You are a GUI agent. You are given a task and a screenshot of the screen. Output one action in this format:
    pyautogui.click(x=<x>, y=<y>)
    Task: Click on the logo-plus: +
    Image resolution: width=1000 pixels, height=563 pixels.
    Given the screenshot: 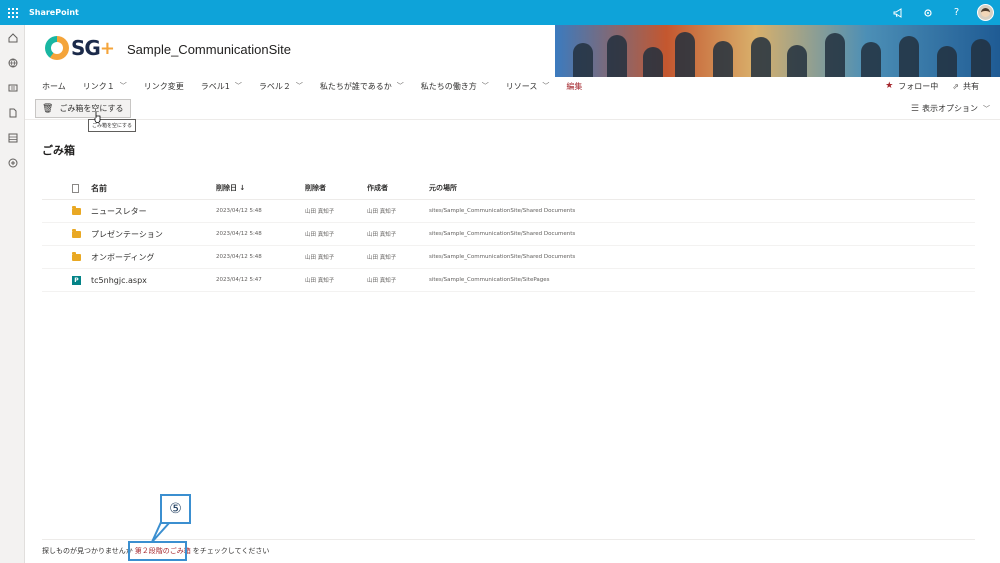 What is the action you would take?
    pyautogui.click(x=107, y=48)
    